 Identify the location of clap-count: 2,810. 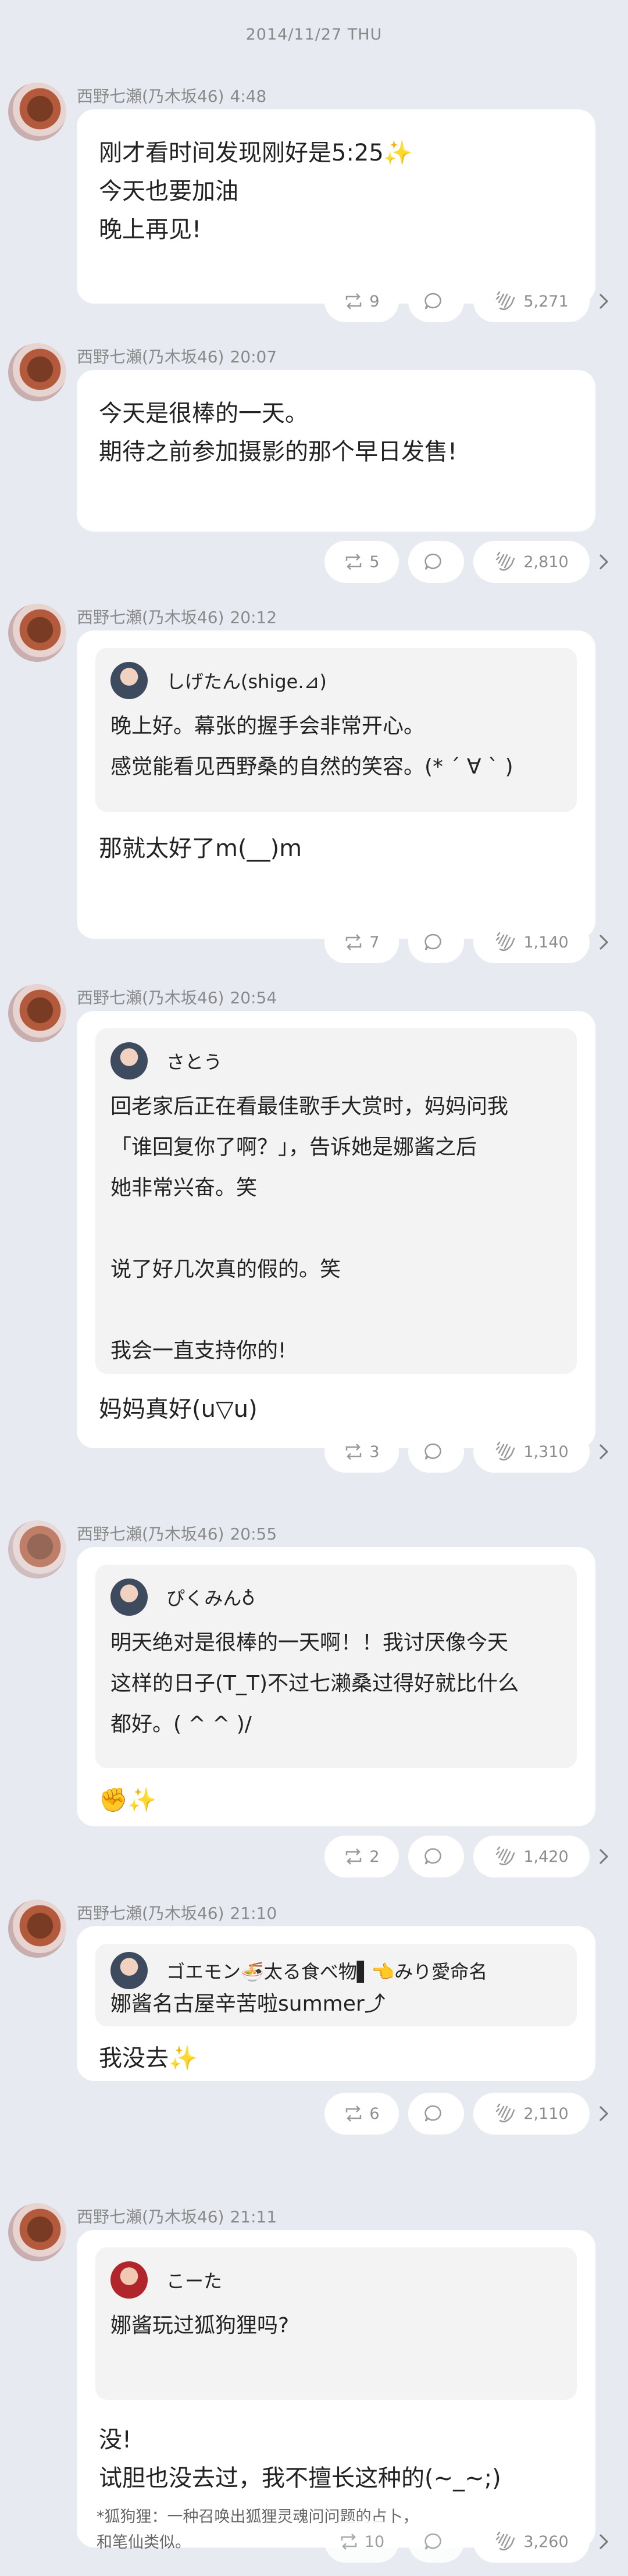
(546, 562).